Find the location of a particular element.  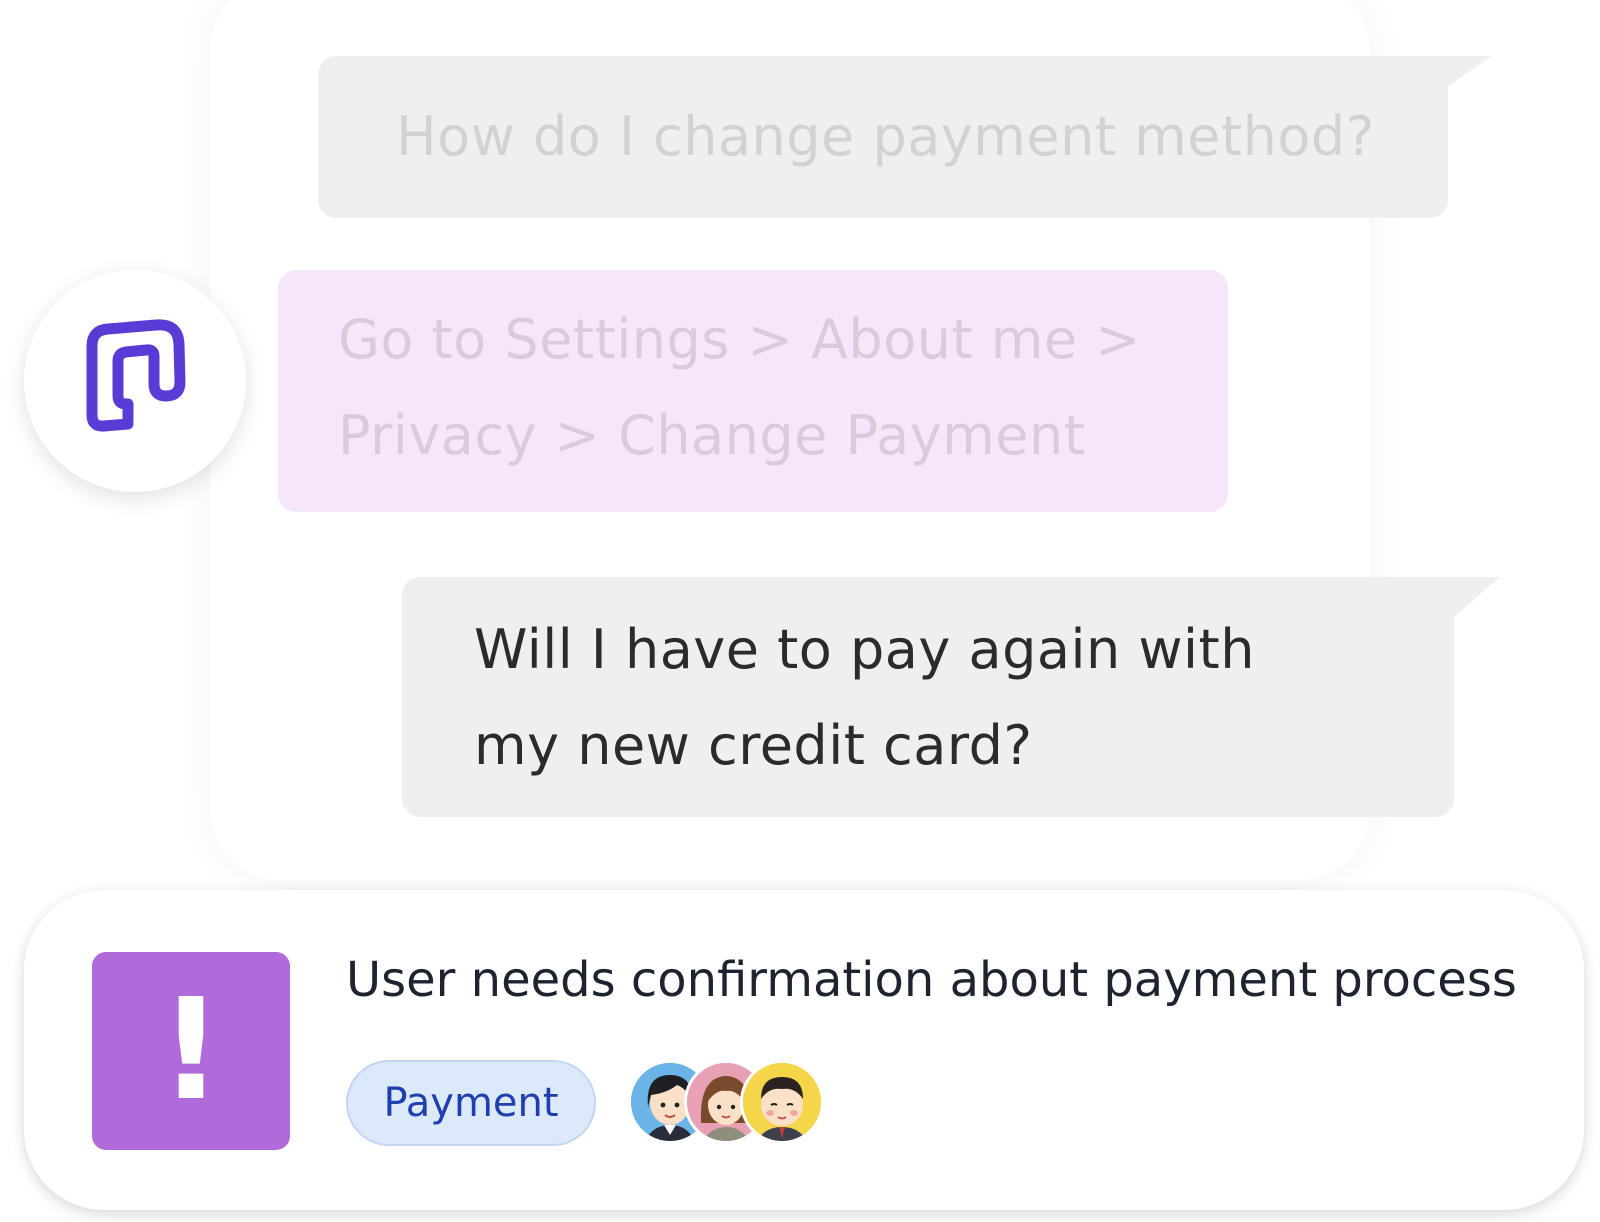

agent-man-avatar is located at coordinates (782, 1102).